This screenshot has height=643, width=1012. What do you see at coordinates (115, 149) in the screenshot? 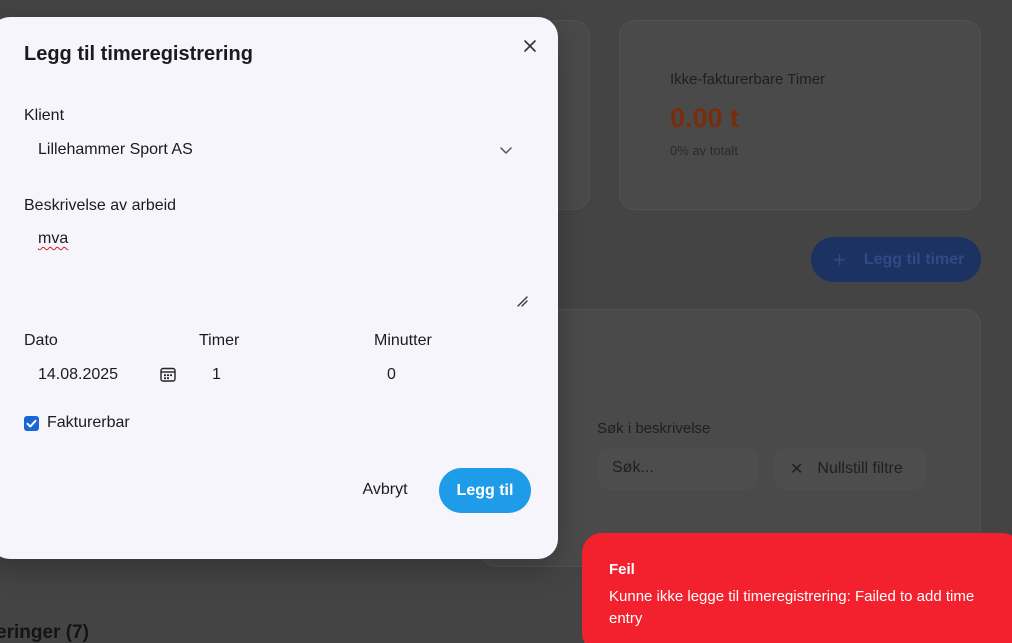
I see `client-select-value: Lillehammer Sport AS` at bounding box center [115, 149].